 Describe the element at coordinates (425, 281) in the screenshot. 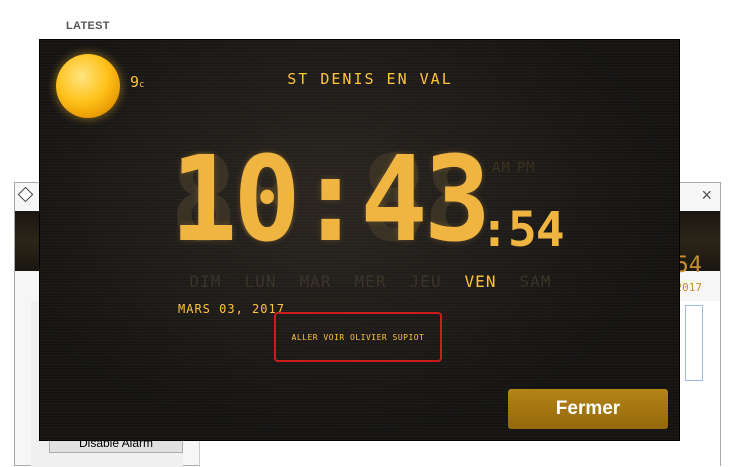

I see `day-jeu: JEU` at that location.